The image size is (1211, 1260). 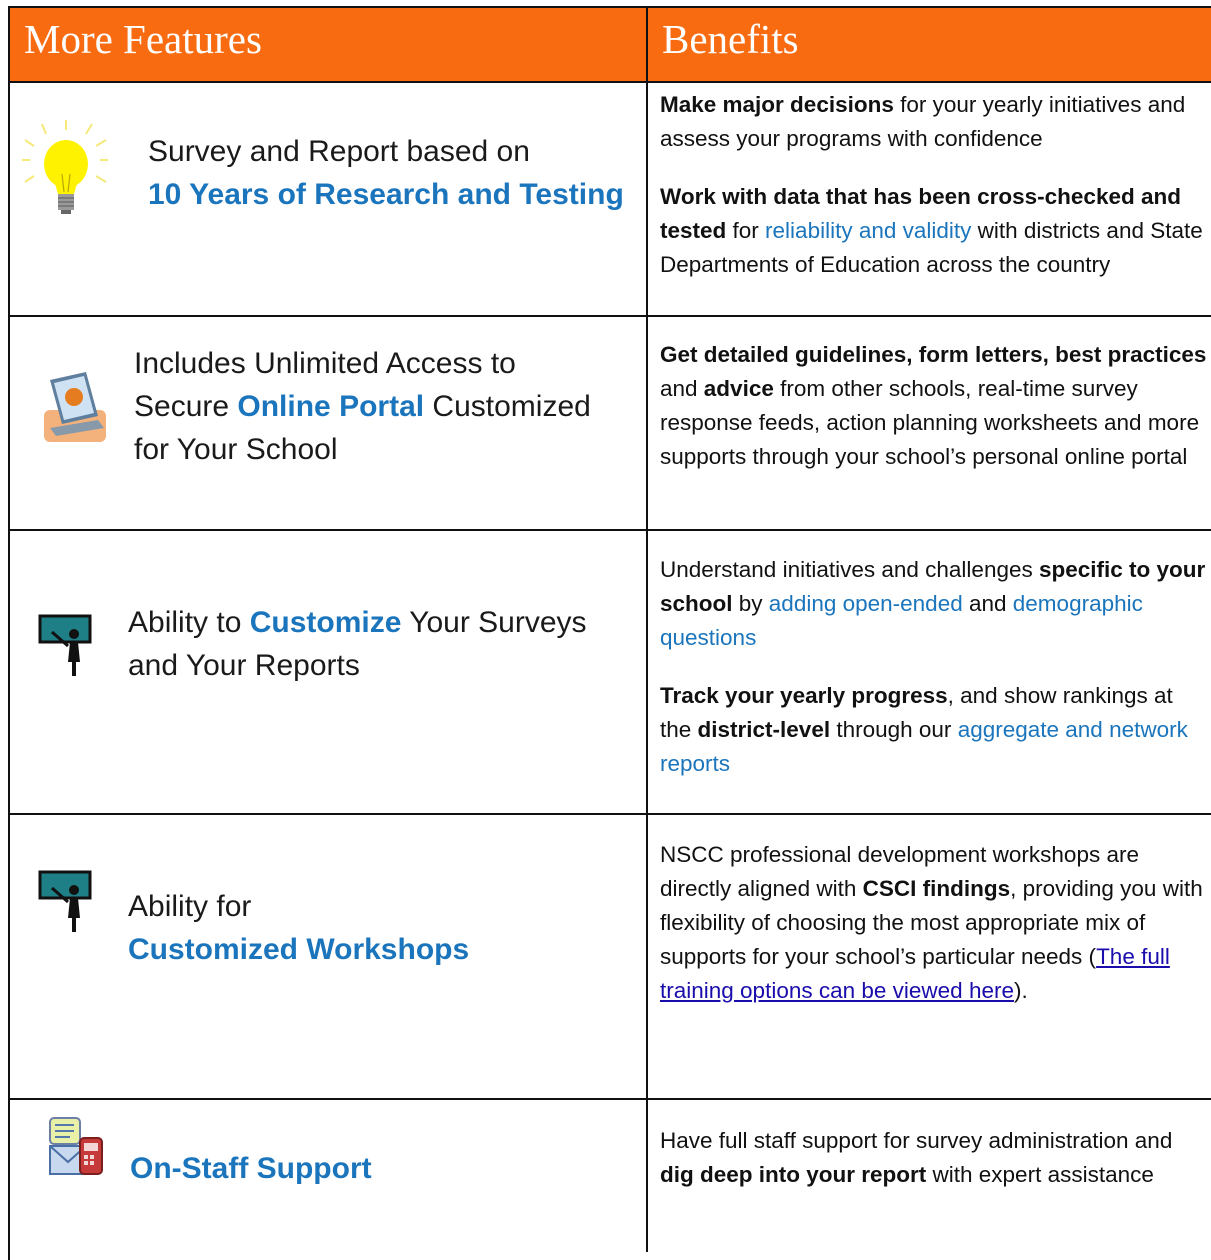 I want to click on bold-text: dig deep into your report, so click(x=793, y=1174).